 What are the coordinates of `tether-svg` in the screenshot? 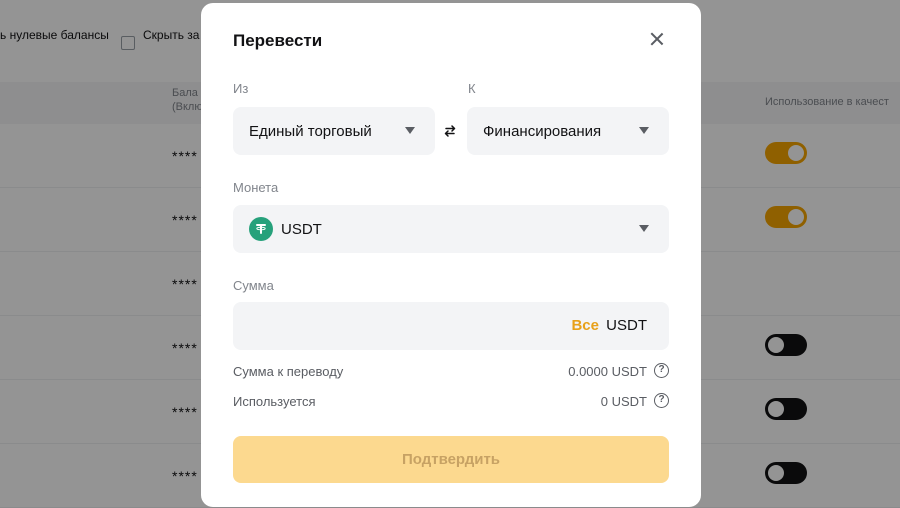 It's located at (261, 229).